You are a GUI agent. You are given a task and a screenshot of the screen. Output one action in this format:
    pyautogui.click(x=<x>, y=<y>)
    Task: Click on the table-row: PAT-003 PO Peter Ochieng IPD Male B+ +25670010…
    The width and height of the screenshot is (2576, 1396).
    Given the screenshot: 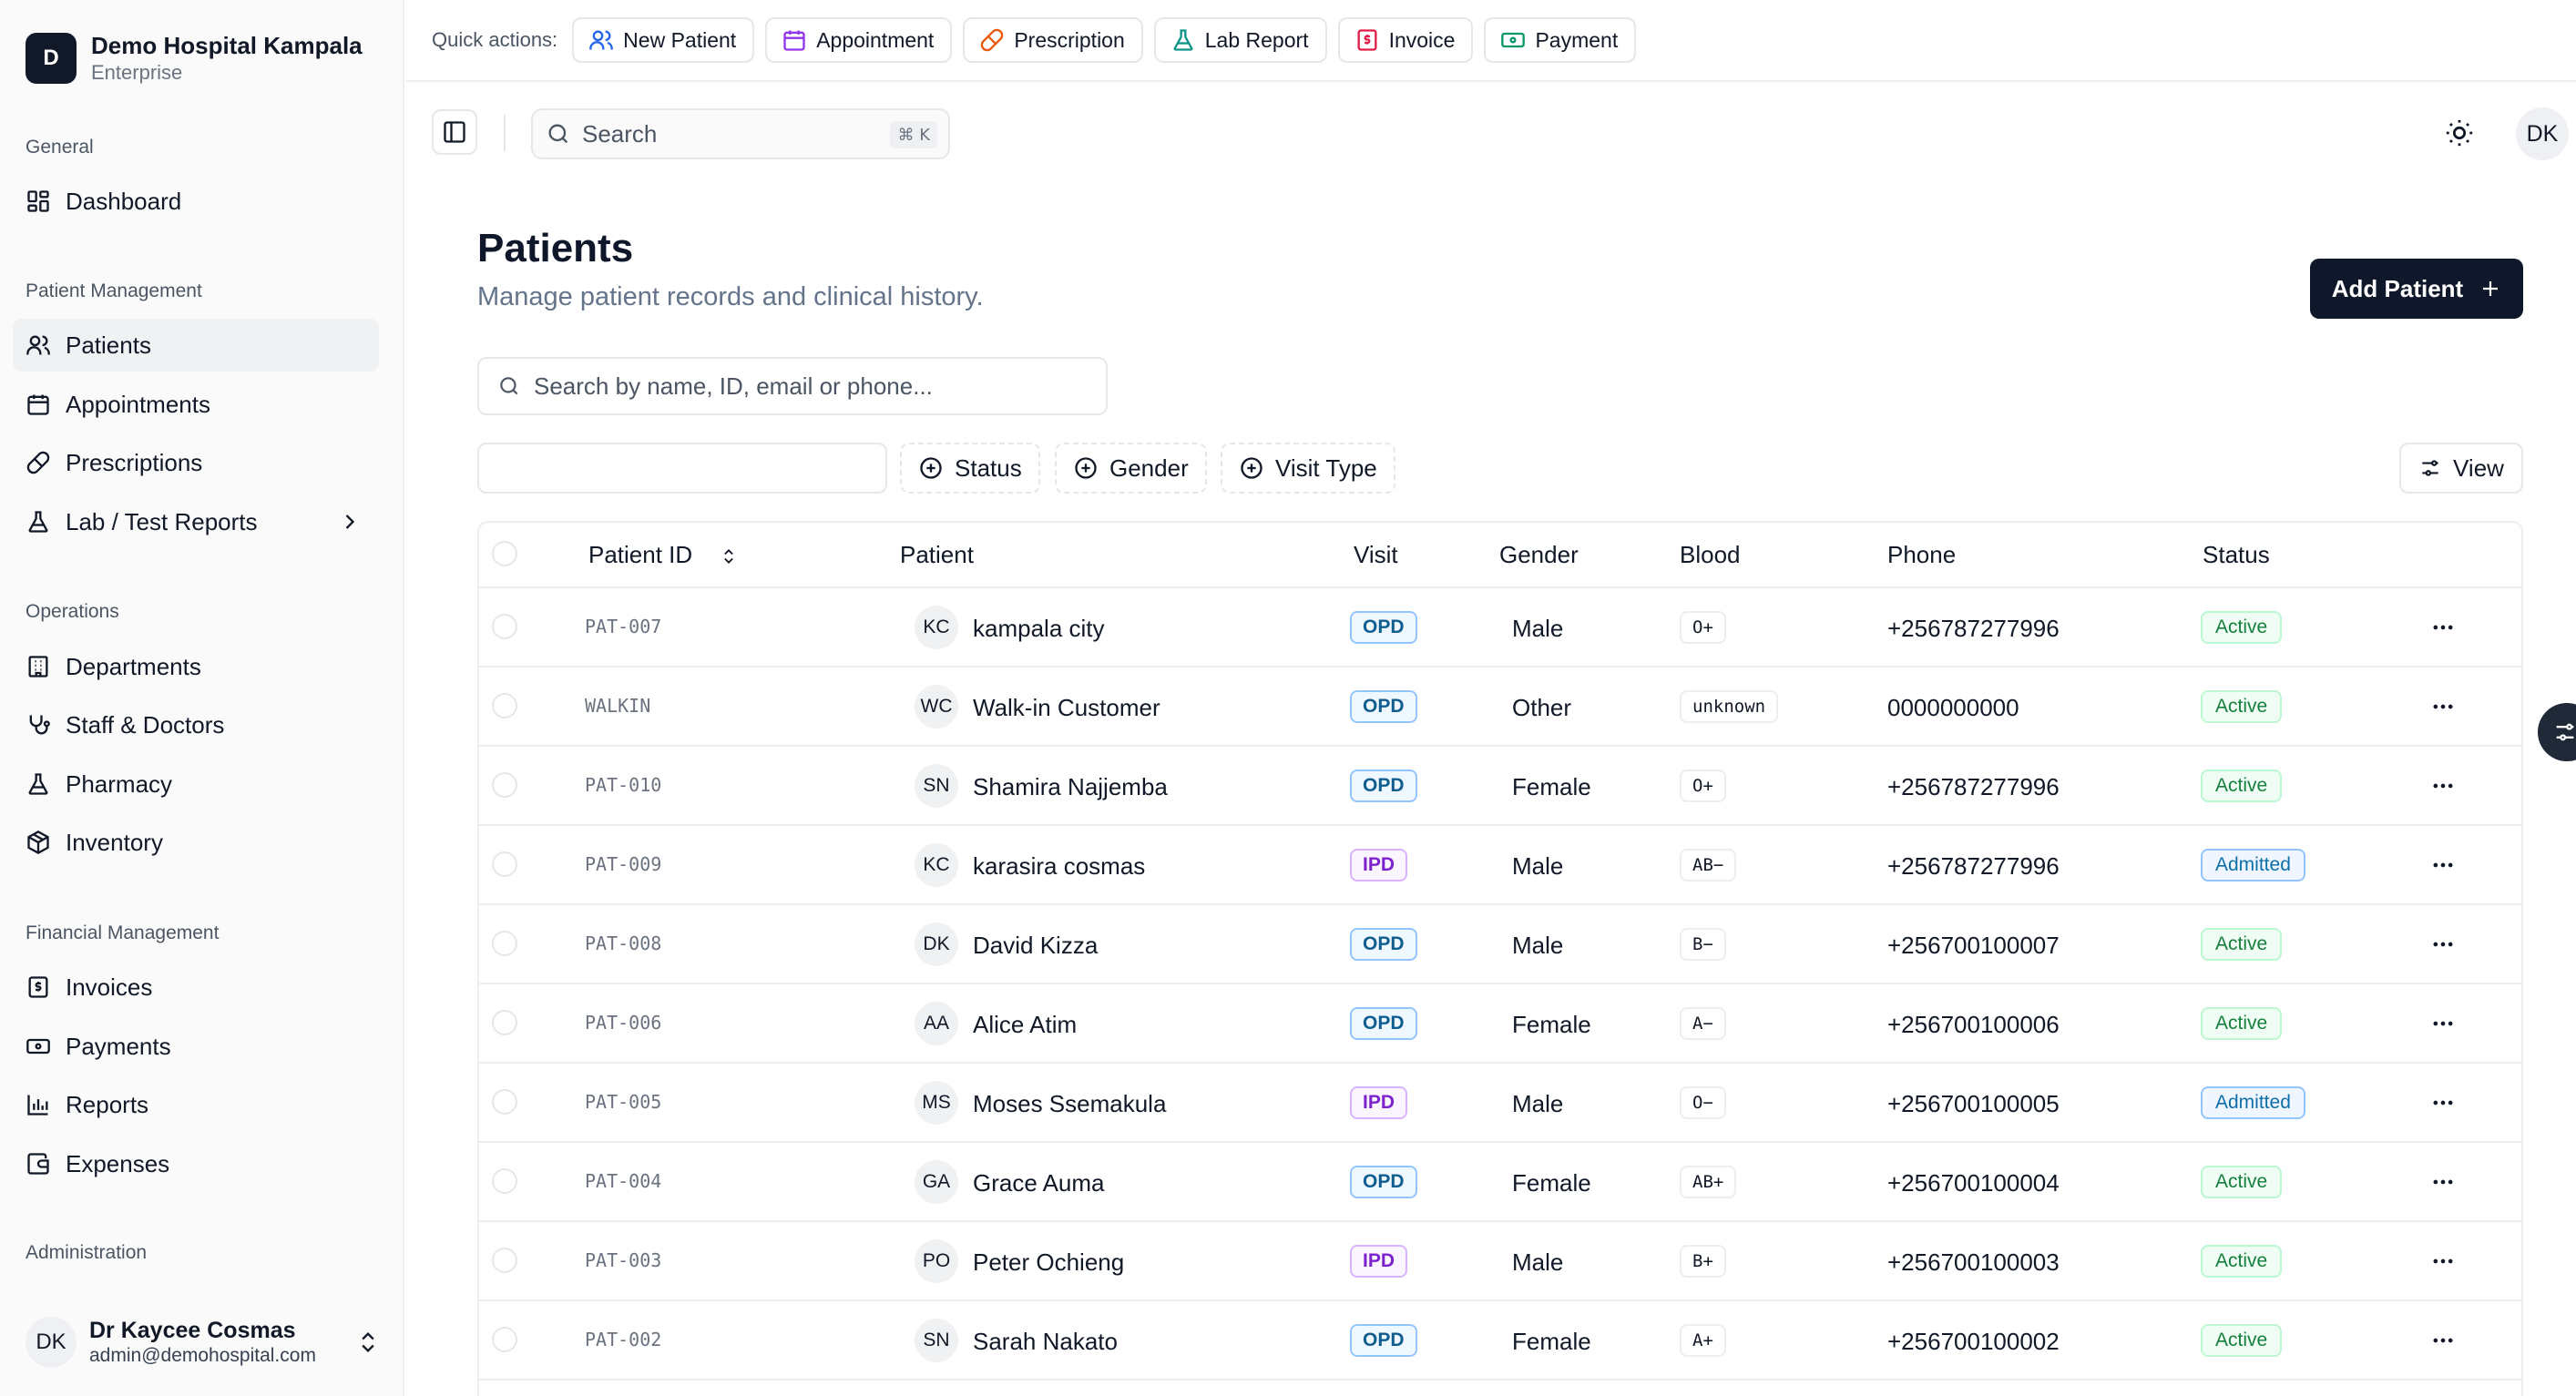 What is the action you would take?
    pyautogui.click(x=1500, y=1261)
    